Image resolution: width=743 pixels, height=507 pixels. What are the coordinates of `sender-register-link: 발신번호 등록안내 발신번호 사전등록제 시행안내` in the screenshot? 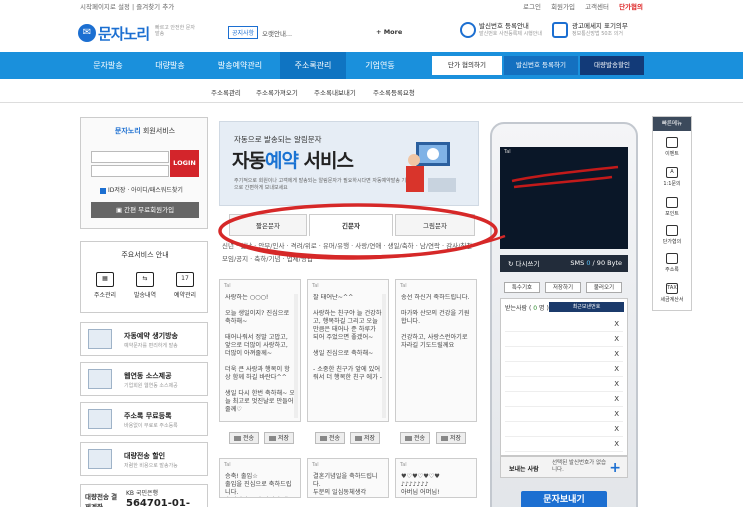 It's located at (510, 30).